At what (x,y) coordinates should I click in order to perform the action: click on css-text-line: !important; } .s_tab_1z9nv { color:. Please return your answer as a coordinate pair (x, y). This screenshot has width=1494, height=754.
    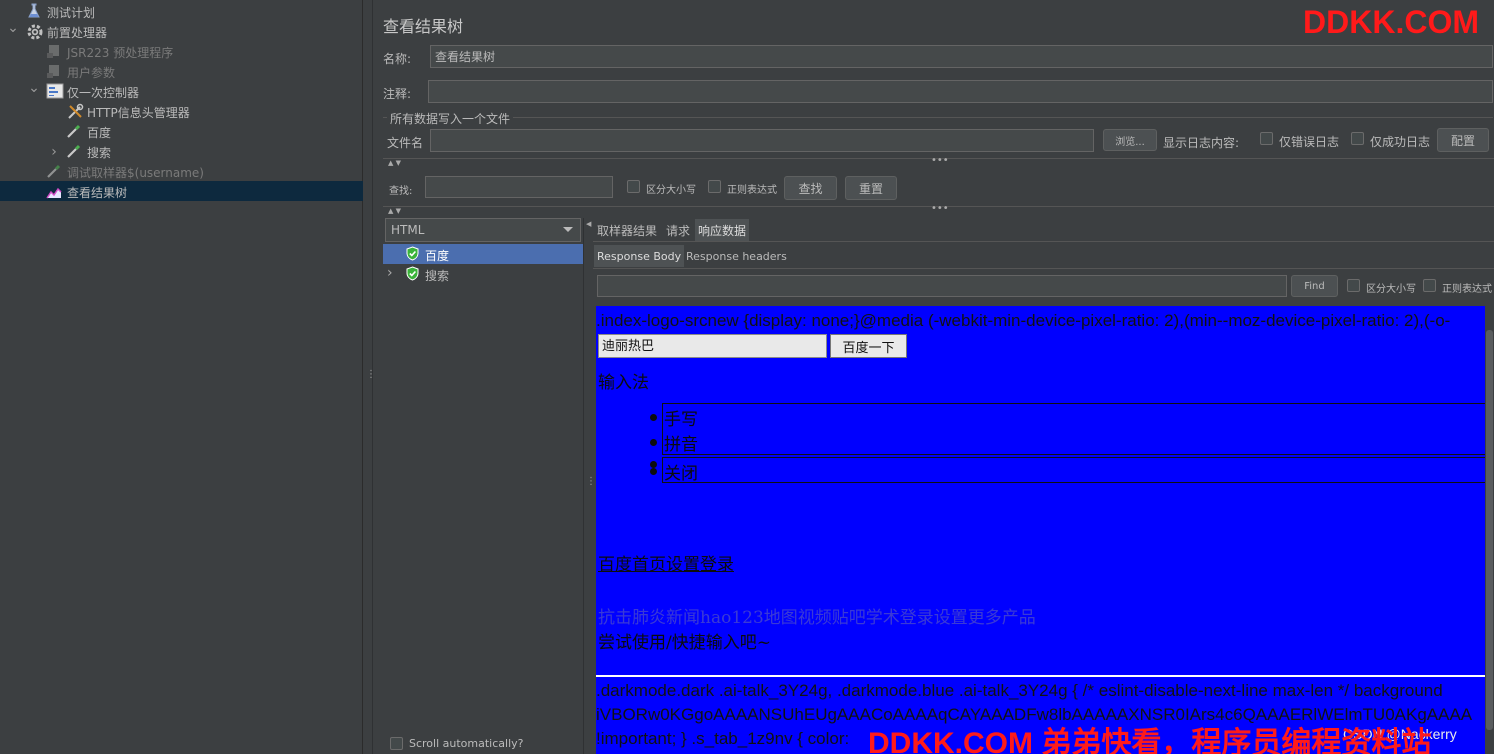
    Looking at the image, I should click on (723, 738).